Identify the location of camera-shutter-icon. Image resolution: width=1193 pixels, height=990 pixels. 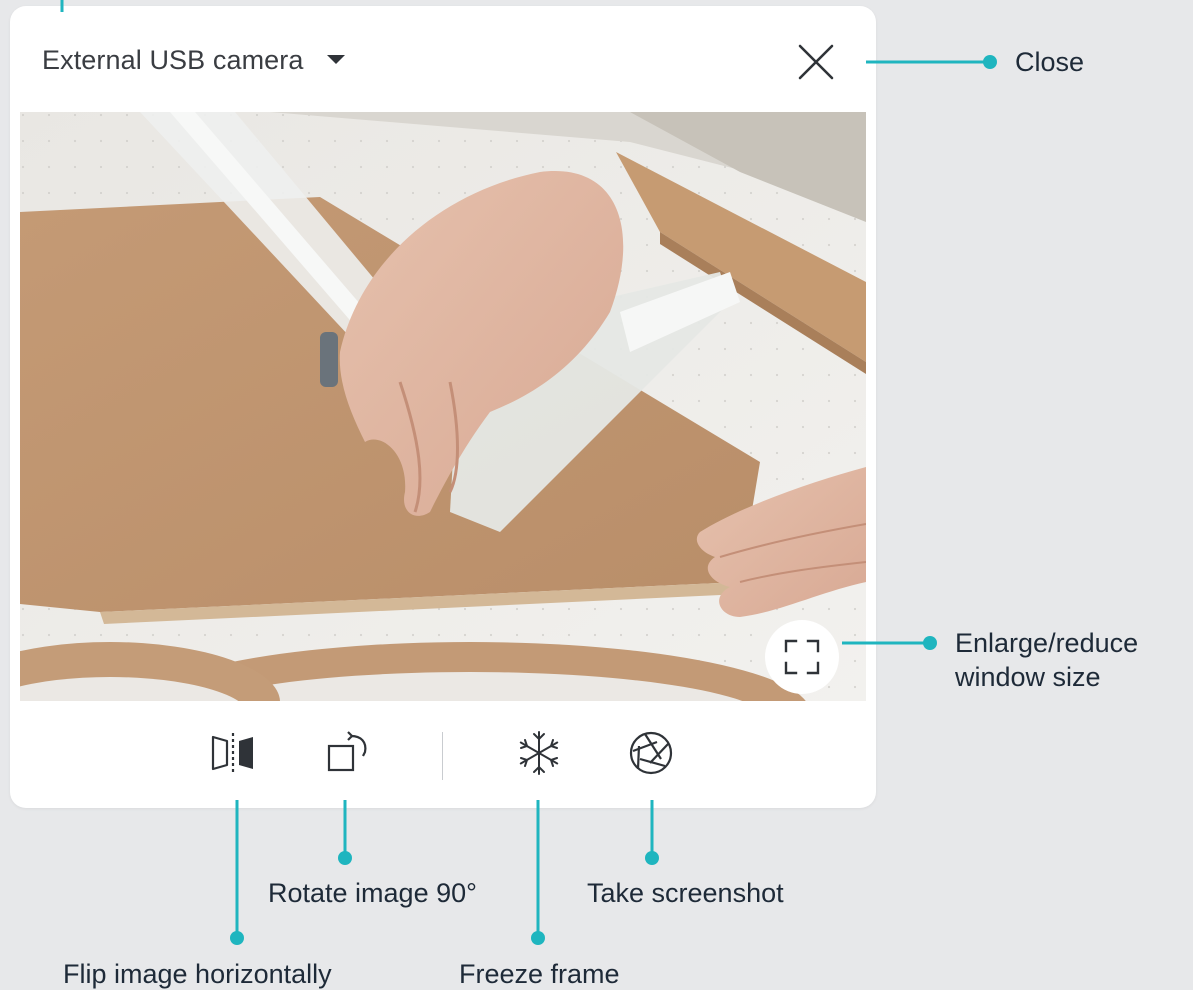
(651, 753).